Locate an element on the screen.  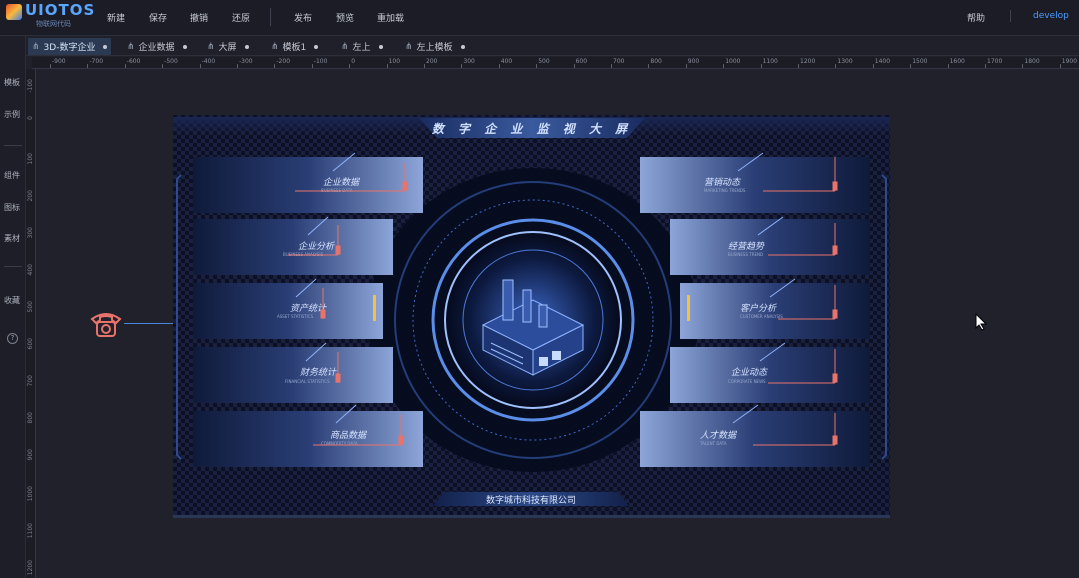
sidebar-item-templates: 模板 is located at coordinates (12, 82).